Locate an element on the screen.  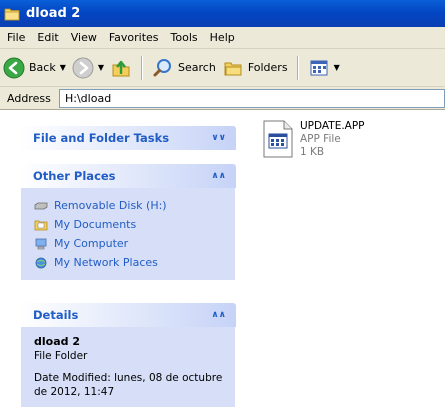
window-title: dload 2 is located at coordinates (53, 13).